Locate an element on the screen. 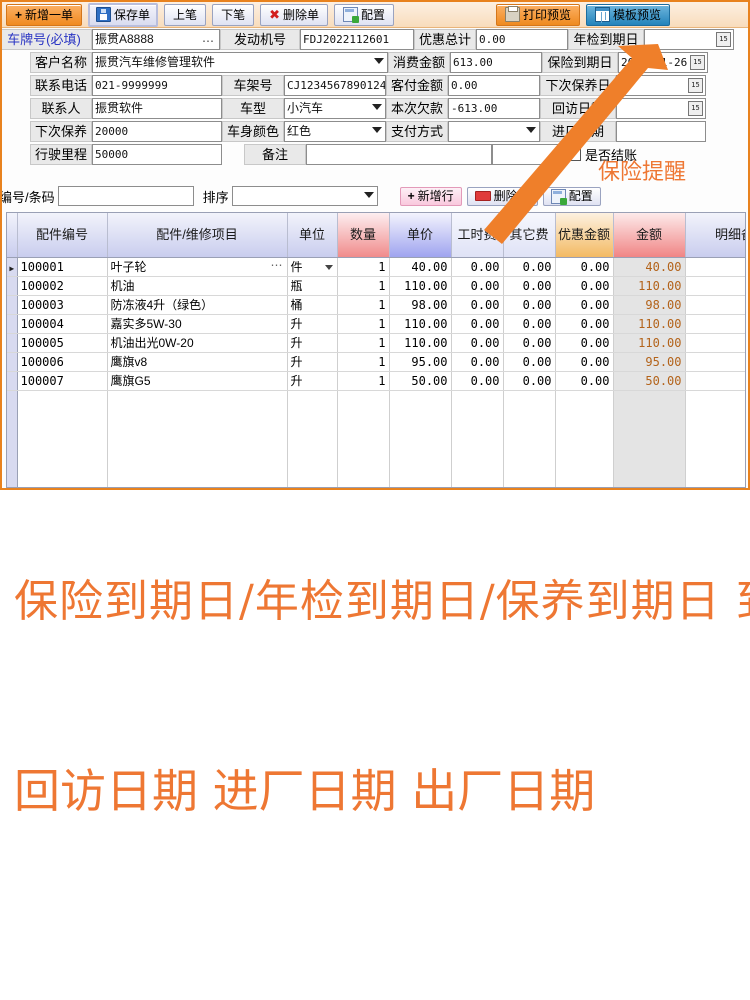 This screenshot has height=1000, width=750. cell-item: 防冻液4升（绿色） is located at coordinates (197, 305).